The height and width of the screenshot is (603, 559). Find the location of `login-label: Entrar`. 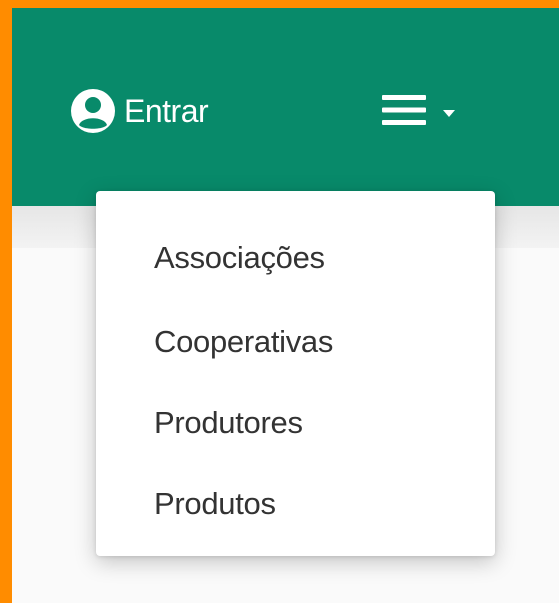

login-label: Entrar is located at coordinates (166, 110).